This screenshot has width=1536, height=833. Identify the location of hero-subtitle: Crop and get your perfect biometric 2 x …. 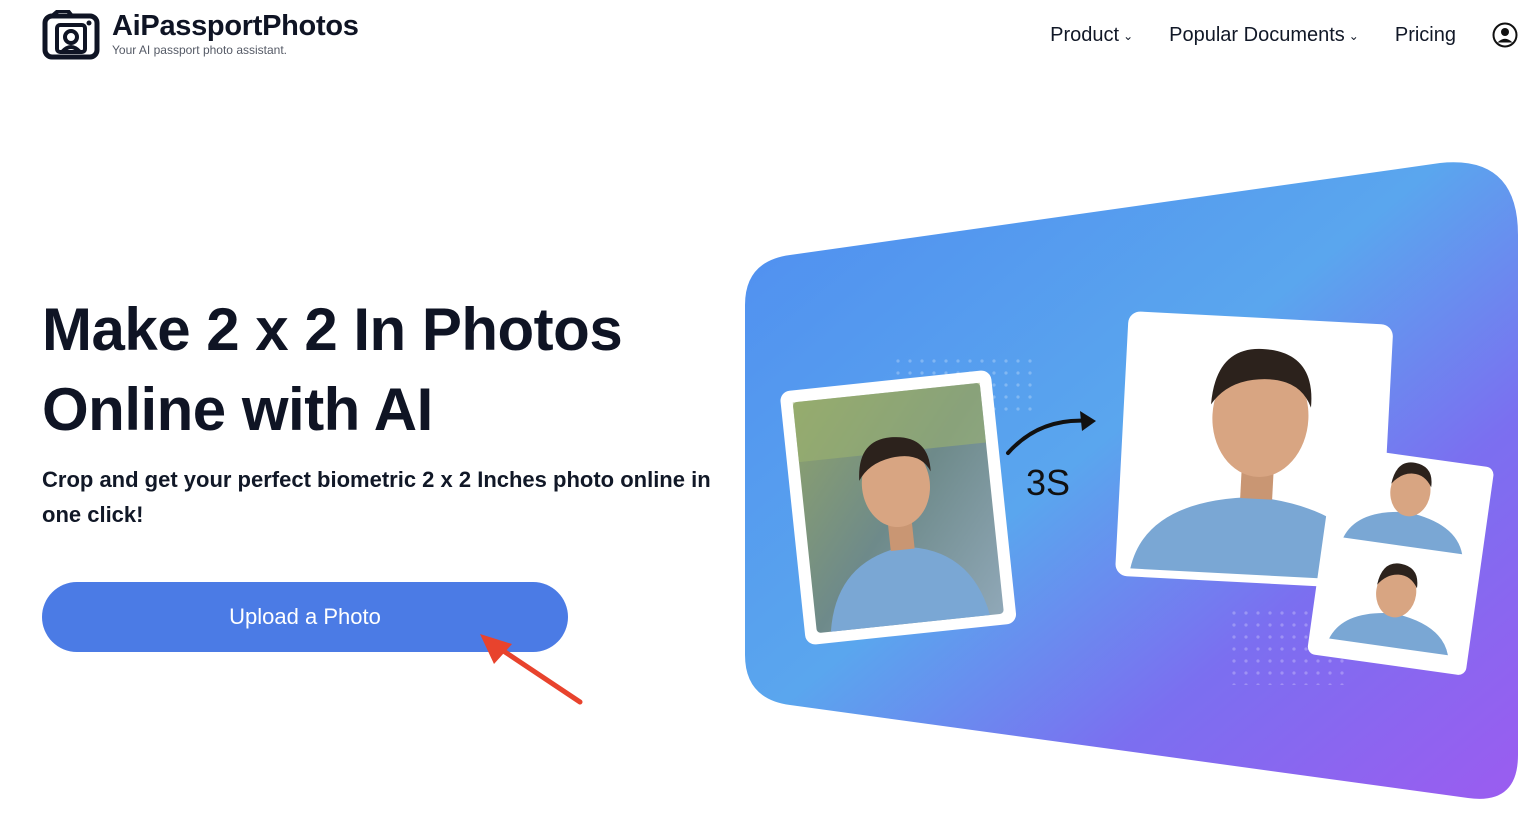
(376, 497).